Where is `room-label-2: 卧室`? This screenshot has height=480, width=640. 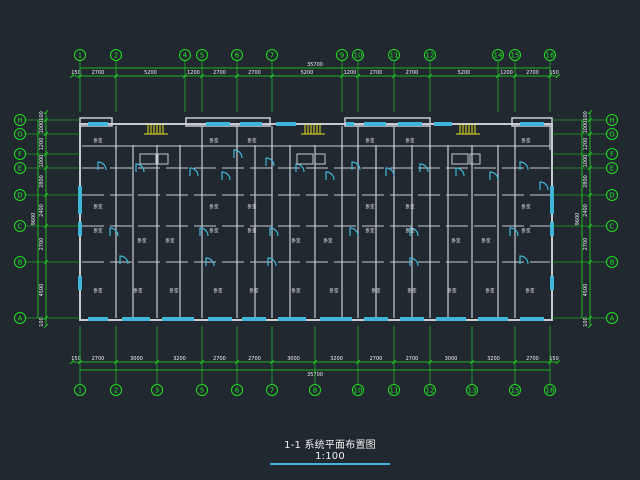 room-label-2: 卧室 is located at coordinates (252, 140).